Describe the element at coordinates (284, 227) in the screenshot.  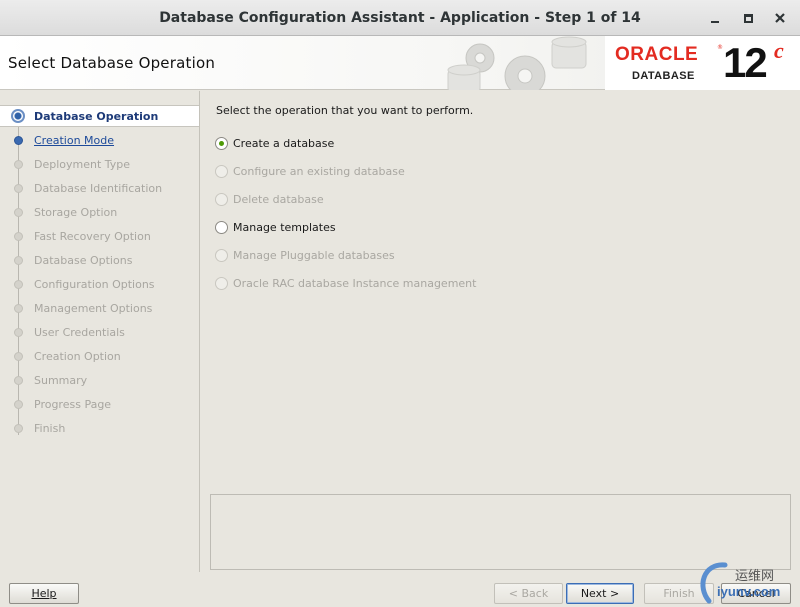
I see `option-label: Manage templates` at that location.